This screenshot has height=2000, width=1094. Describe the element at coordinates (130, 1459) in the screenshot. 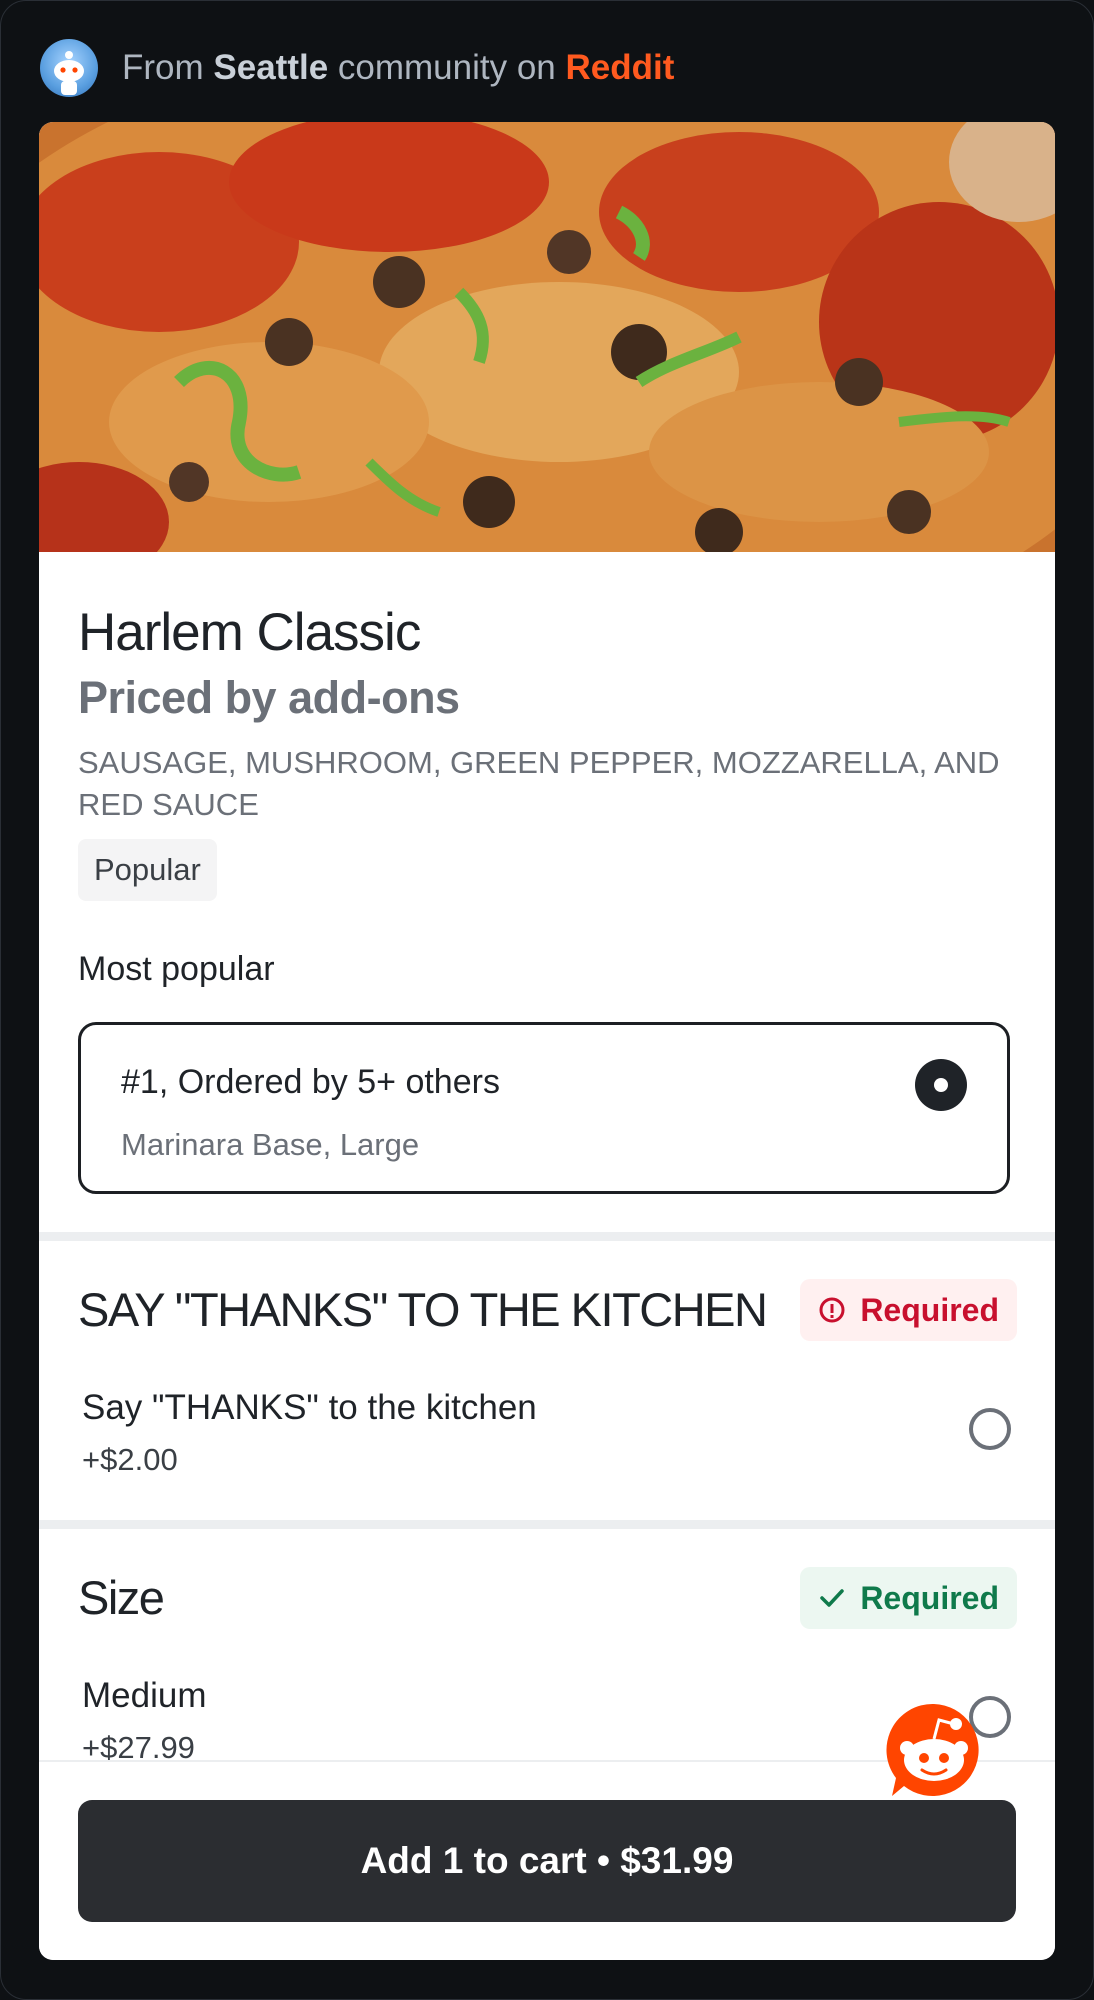

I see `thanks-option-price: +$2.00` at that location.